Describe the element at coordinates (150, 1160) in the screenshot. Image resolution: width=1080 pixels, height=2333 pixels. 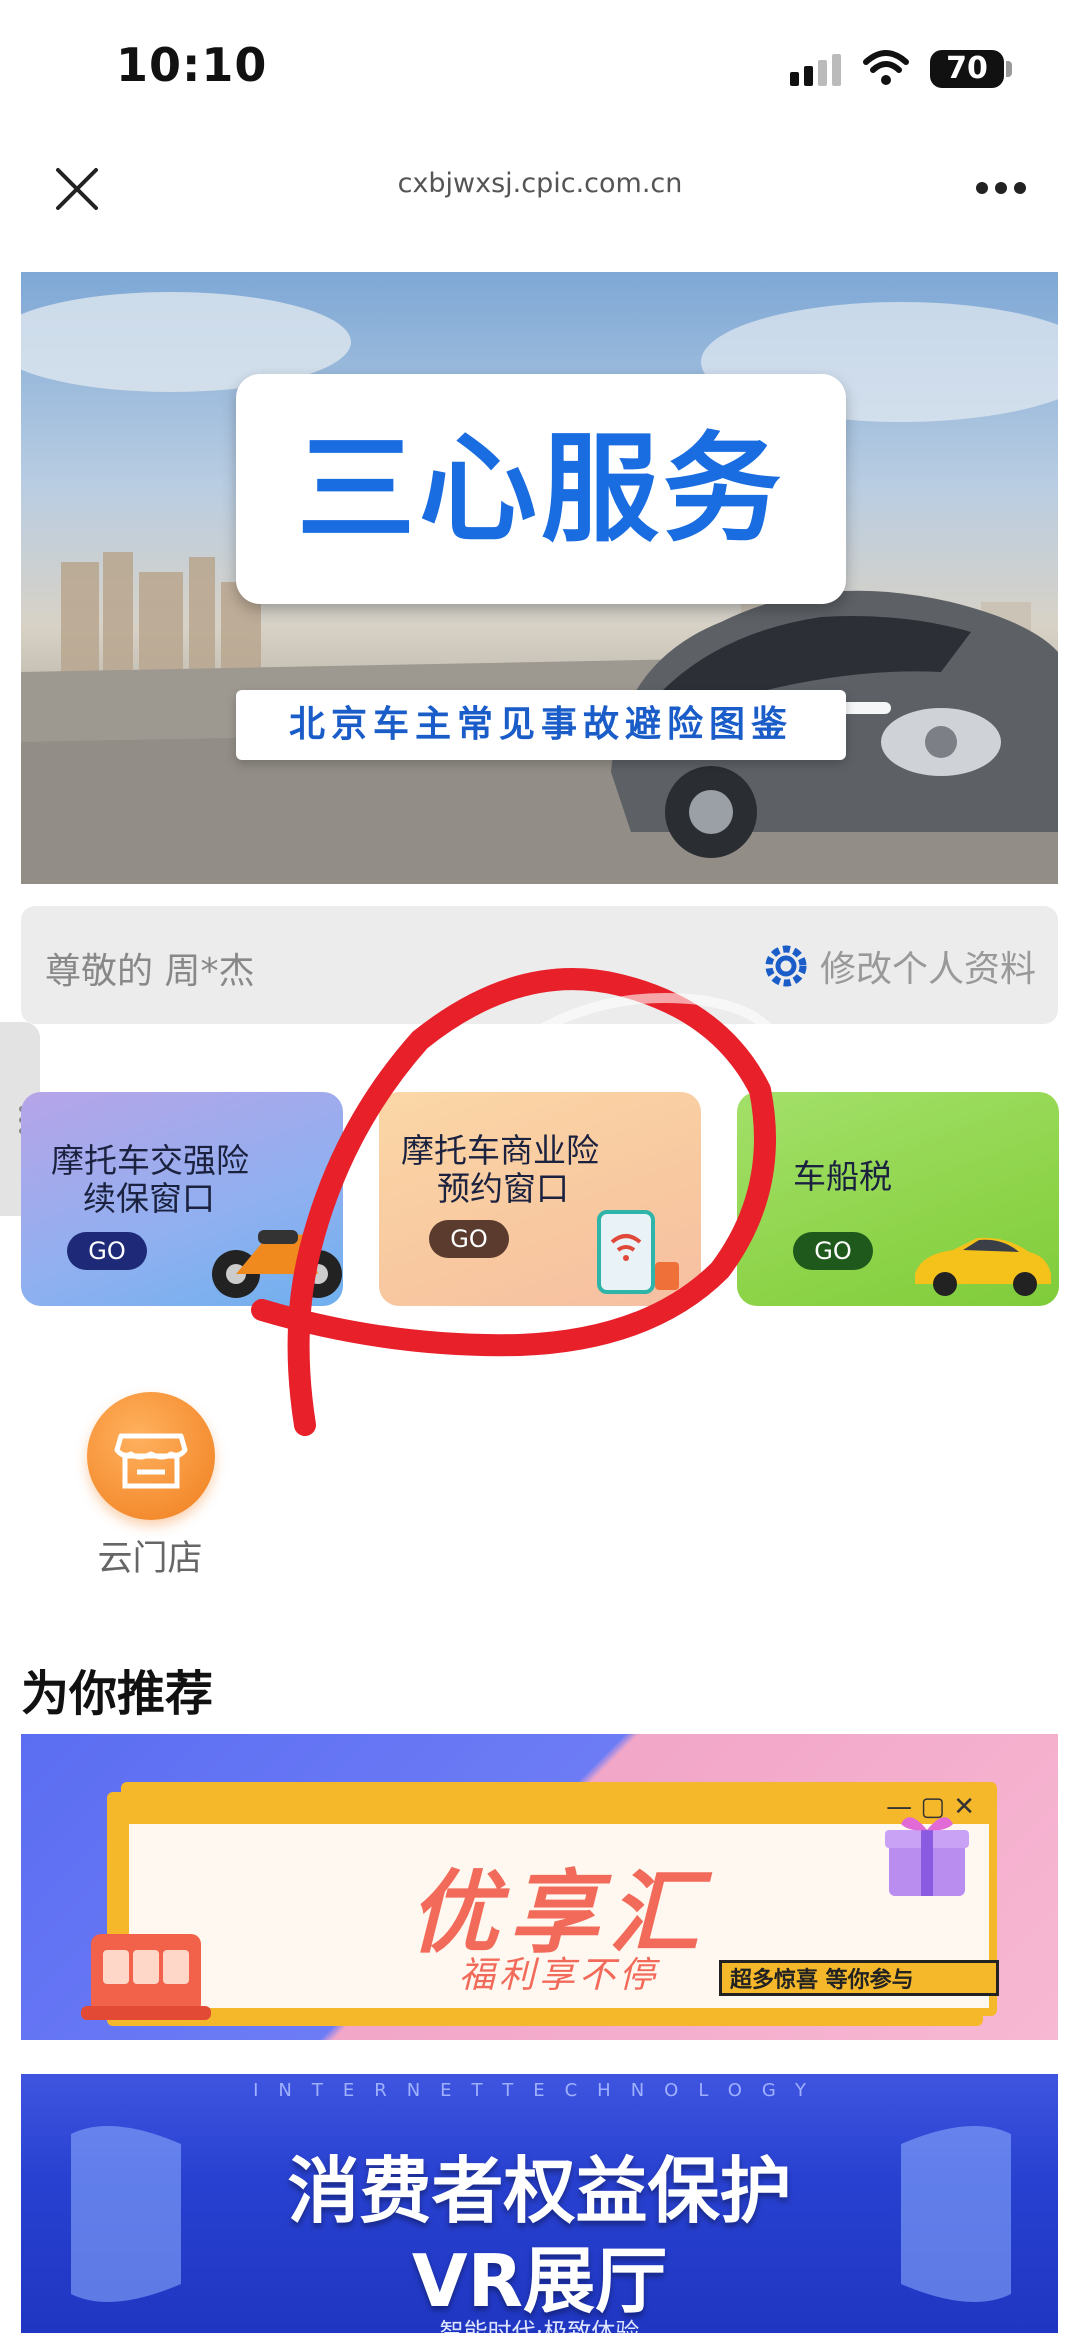
I see `card-label-line1: 摩托车交强险` at that location.